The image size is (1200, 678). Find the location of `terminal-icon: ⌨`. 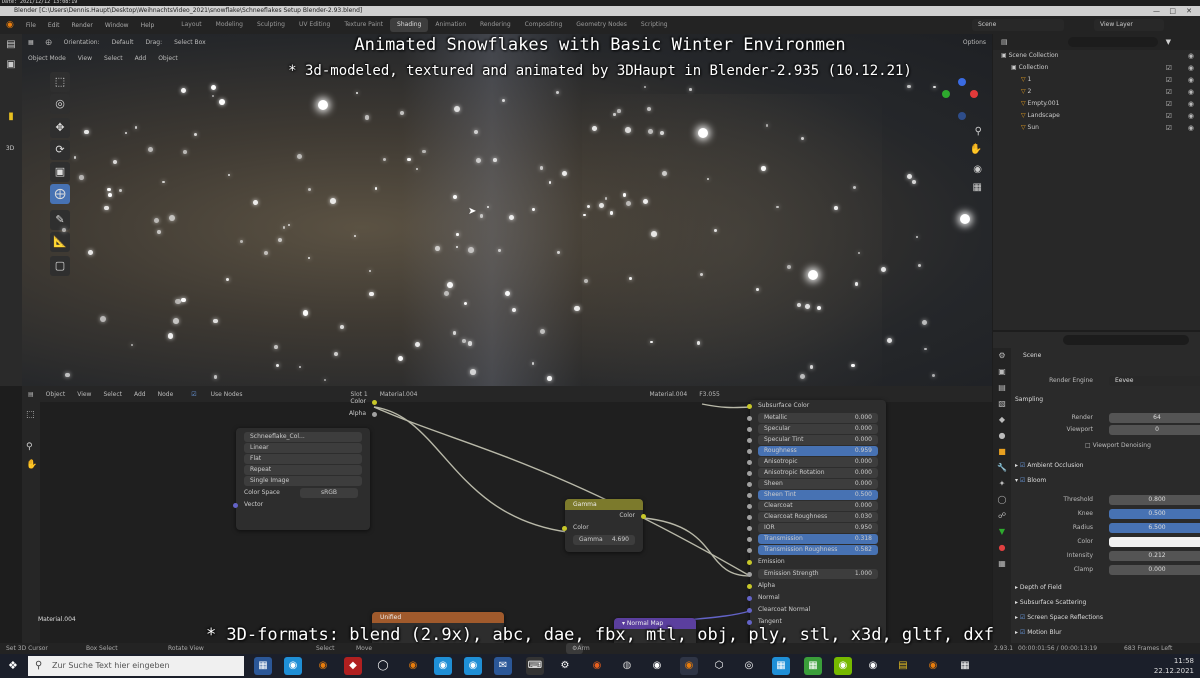

terminal-icon: ⌨ is located at coordinates (535, 666).